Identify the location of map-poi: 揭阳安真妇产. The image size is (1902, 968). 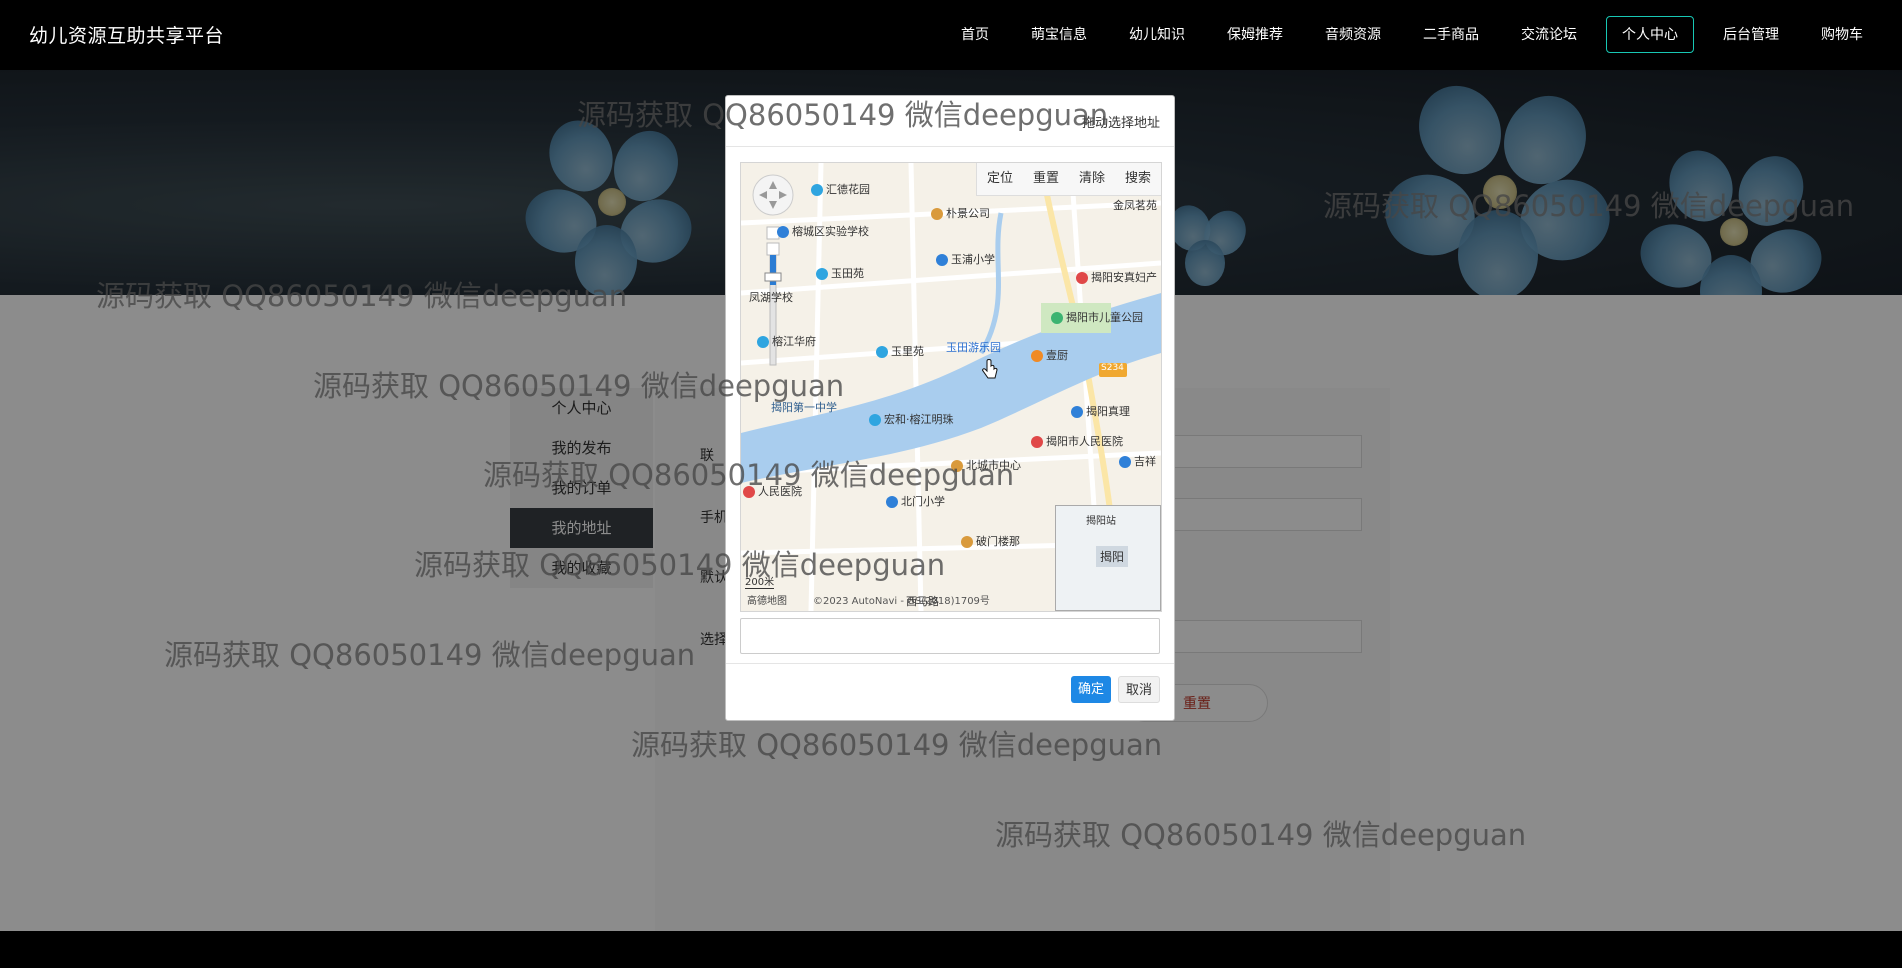
(1116, 277).